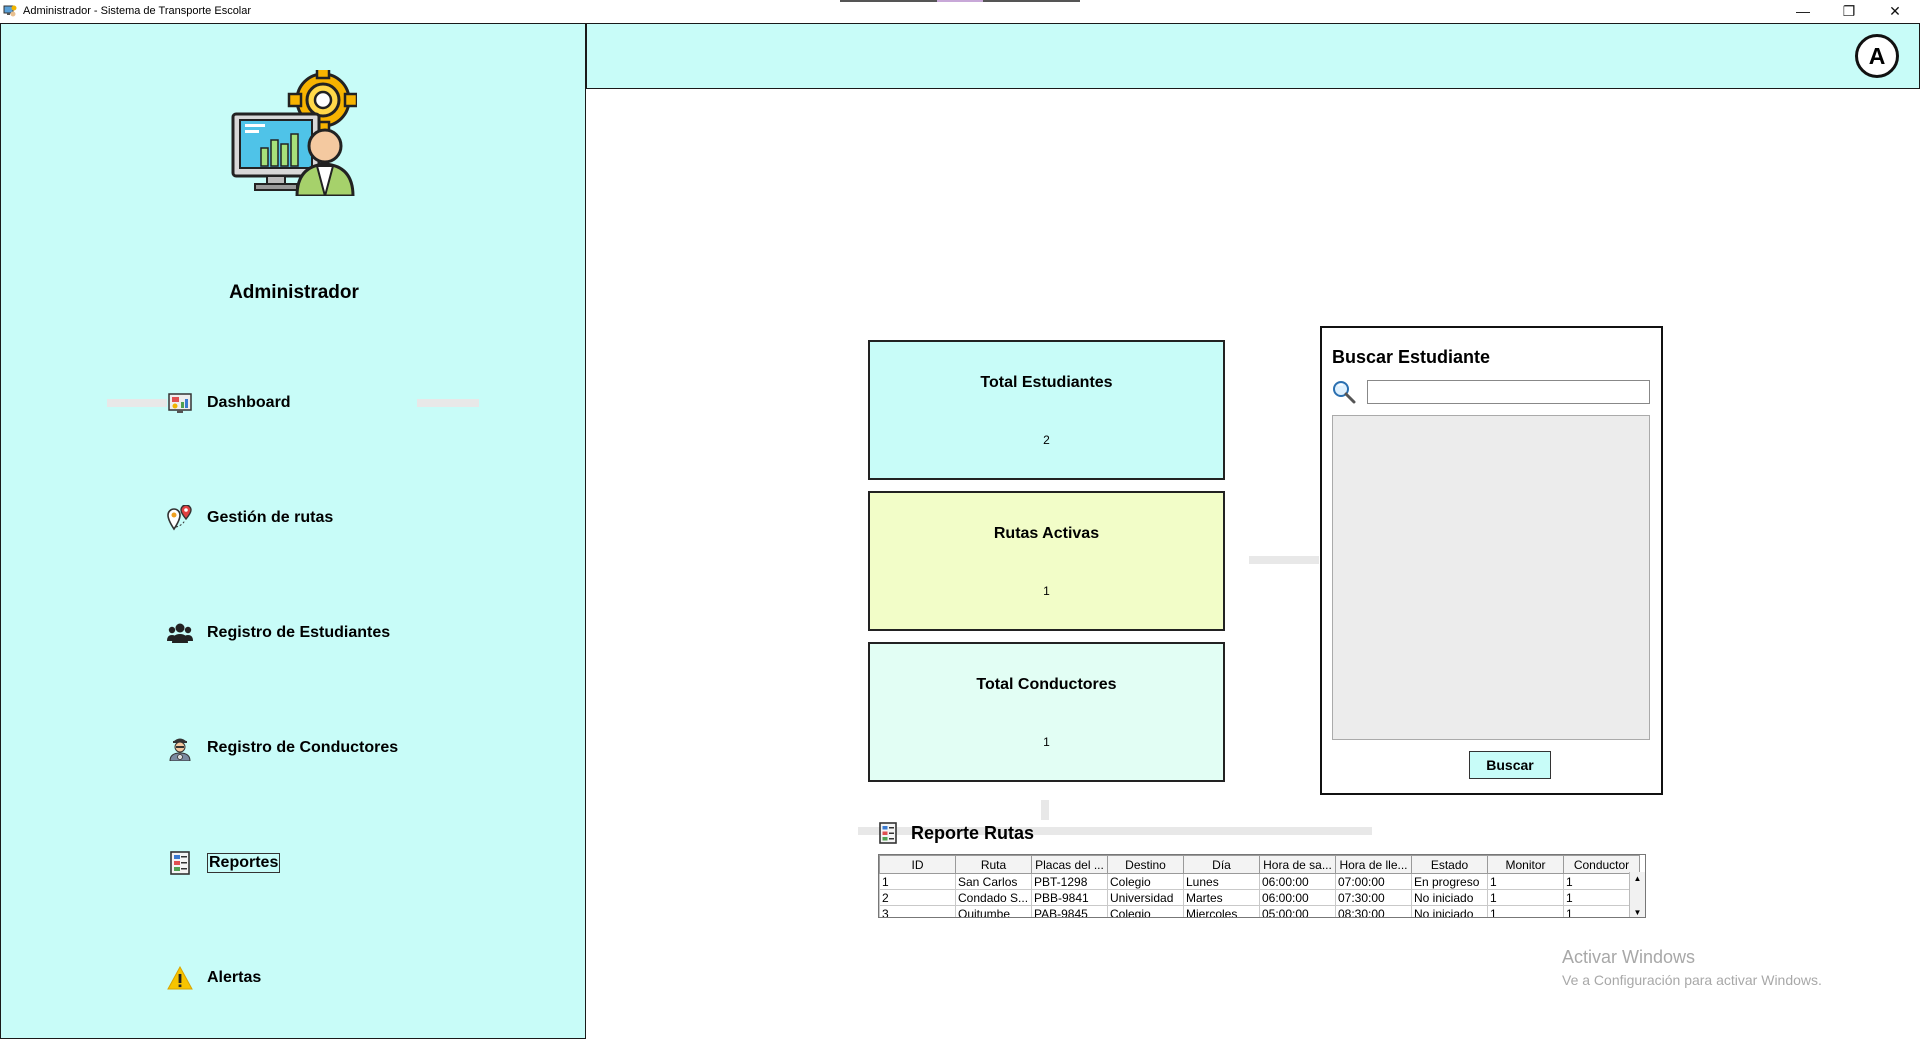 The width and height of the screenshot is (1920, 1040). Describe the element at coordinates (1508, 392) in the screenshot. I see `search-input` at that location.